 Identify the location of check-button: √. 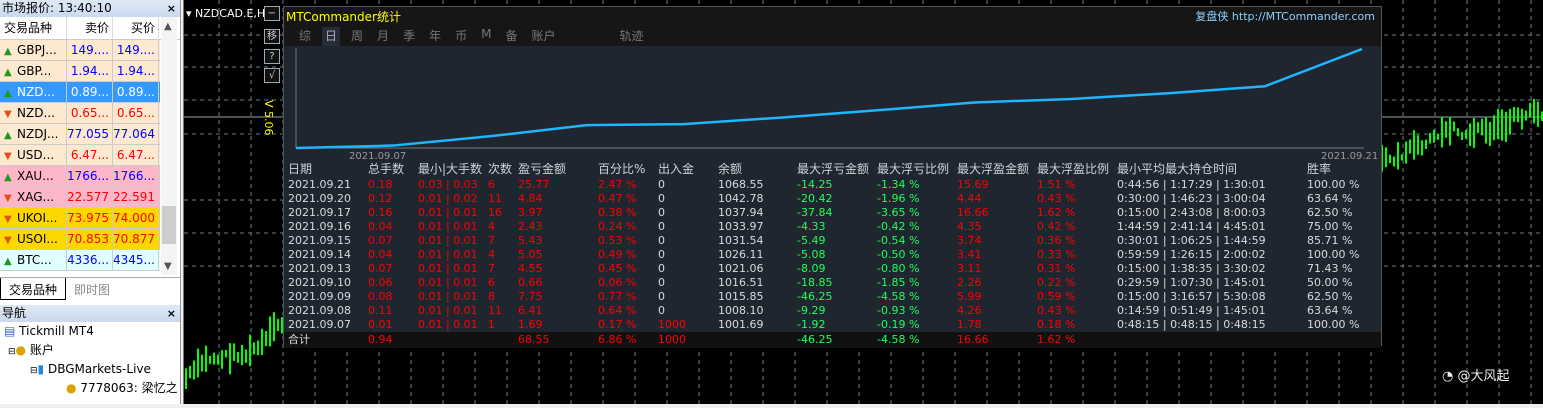
(272, 75).